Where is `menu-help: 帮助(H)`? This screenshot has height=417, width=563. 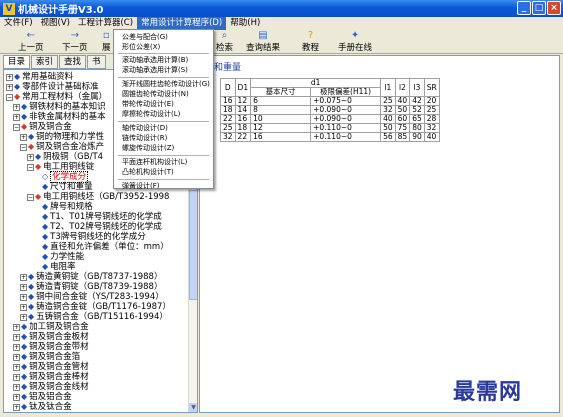
menu-help: 帮助(H) is located at coordinates (245, 23).